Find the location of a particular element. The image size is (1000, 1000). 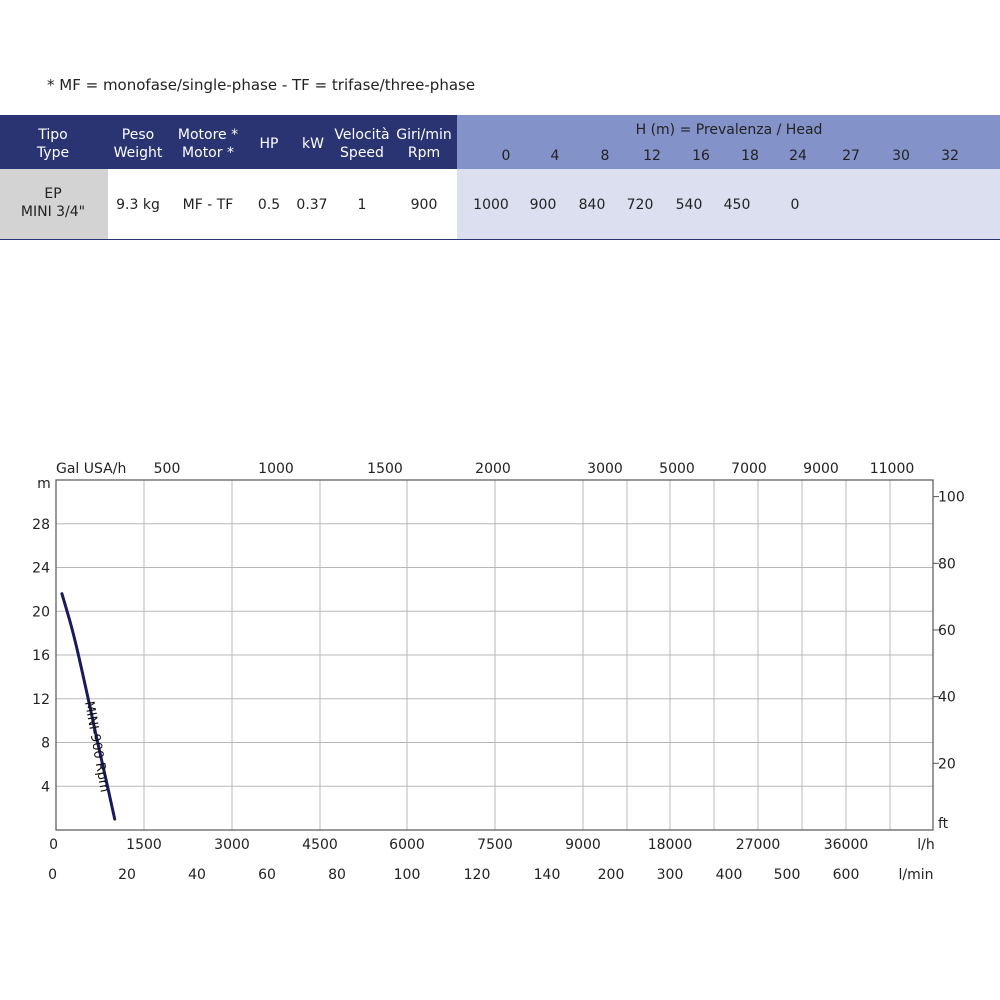

head-value: 4 is located at coordinates (555, 156).